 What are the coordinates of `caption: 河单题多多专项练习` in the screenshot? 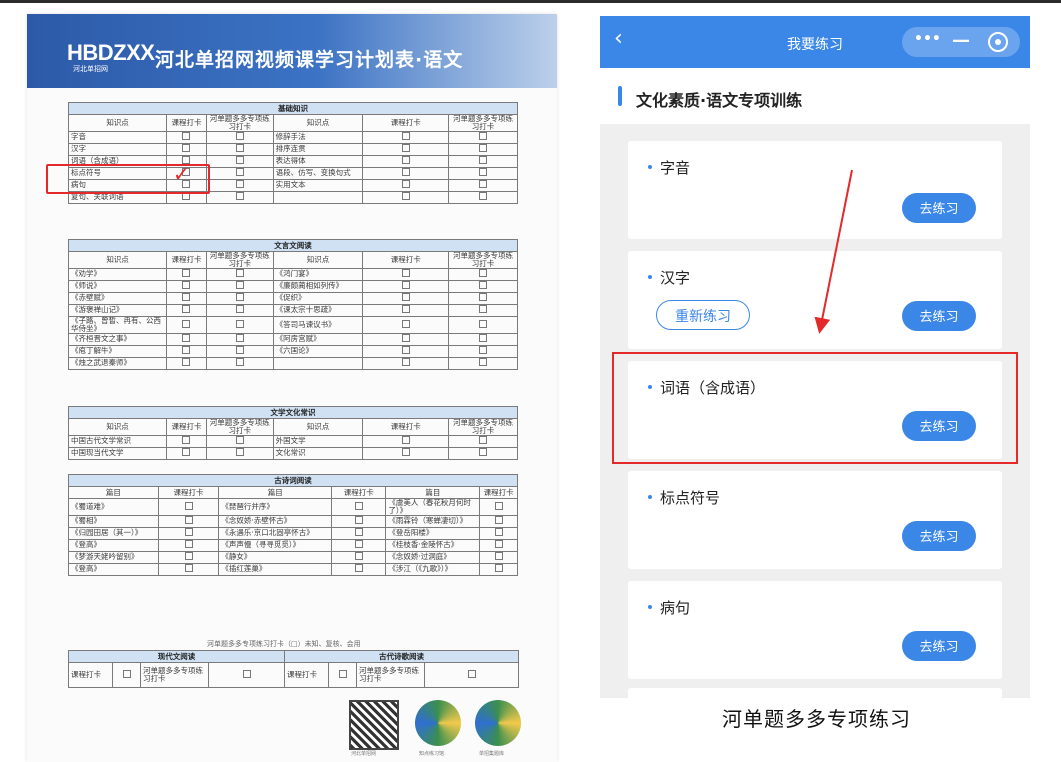 It's located at (816, 719).